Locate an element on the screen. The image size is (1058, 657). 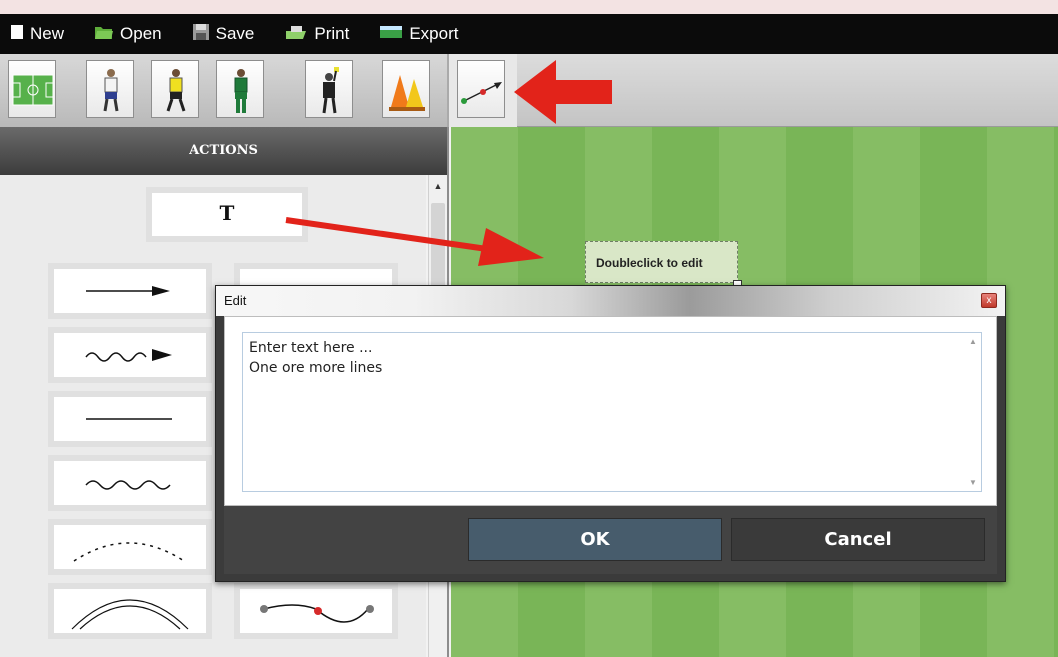
referee-icon is located at coordinates (330, 90).